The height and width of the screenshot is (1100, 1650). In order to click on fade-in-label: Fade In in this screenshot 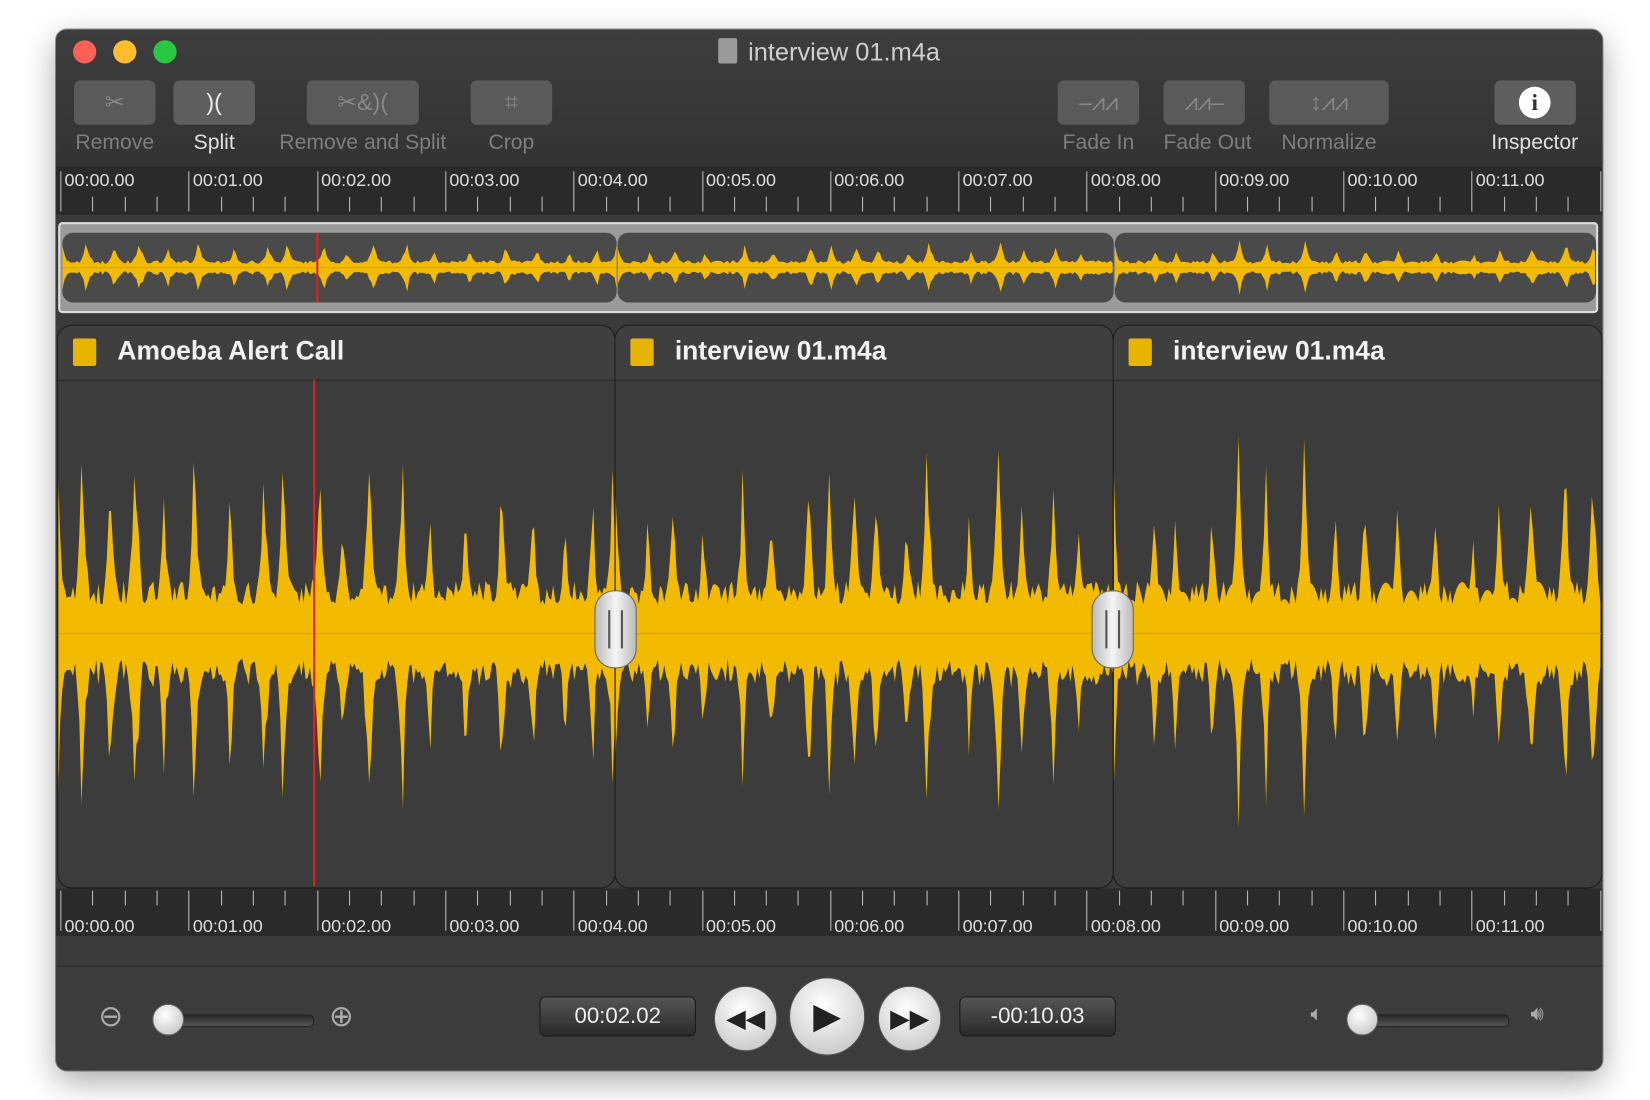, I will do `click(1098, 143)`.